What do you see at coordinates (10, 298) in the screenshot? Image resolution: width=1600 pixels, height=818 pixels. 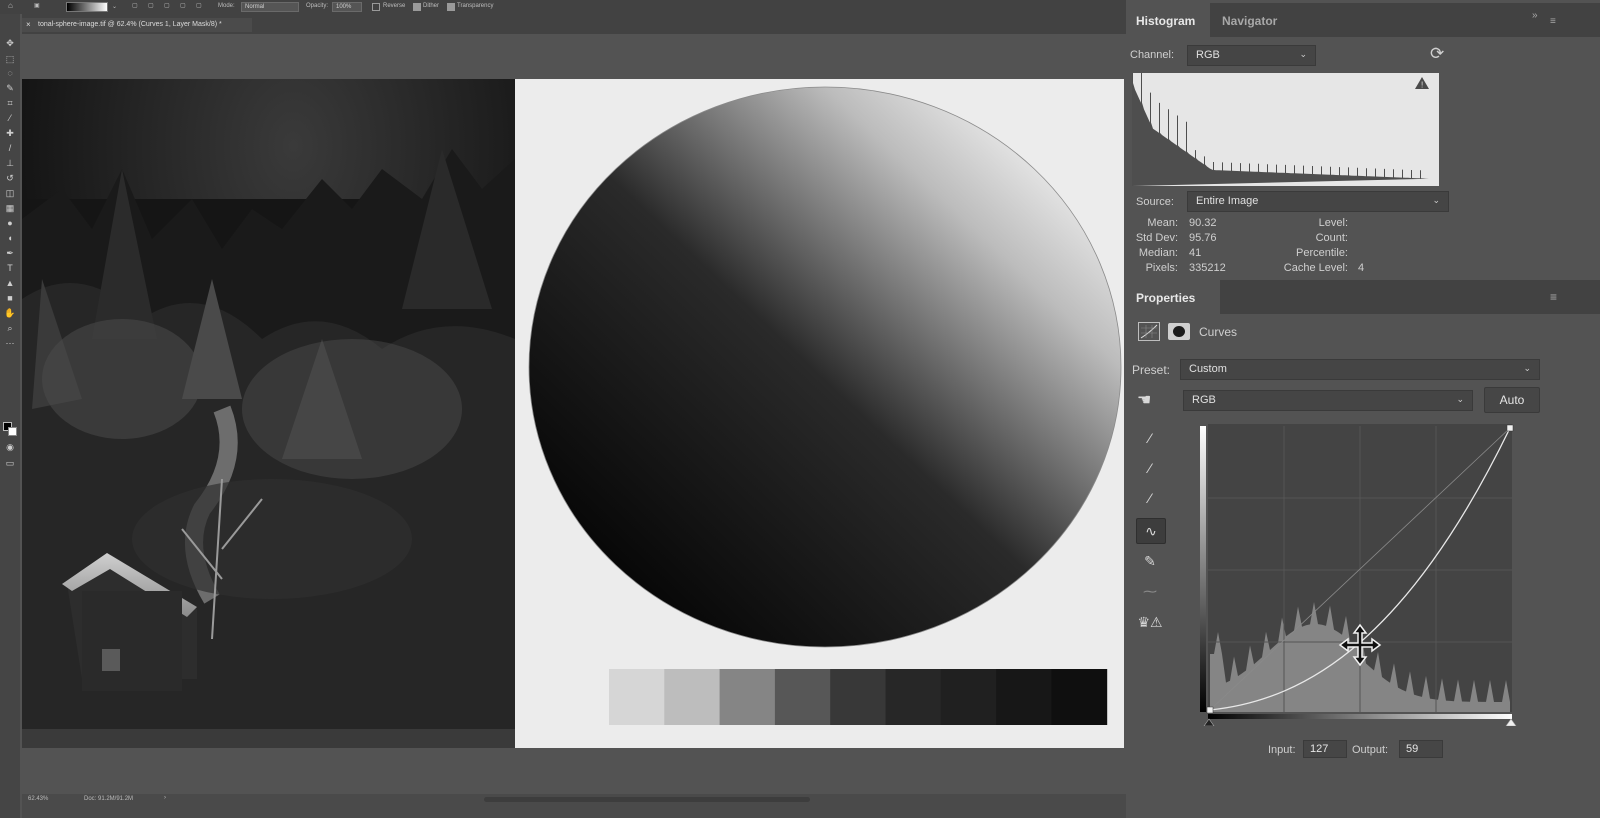 I see `shape-tool-icon: ■` at bounding box center [10, 298].